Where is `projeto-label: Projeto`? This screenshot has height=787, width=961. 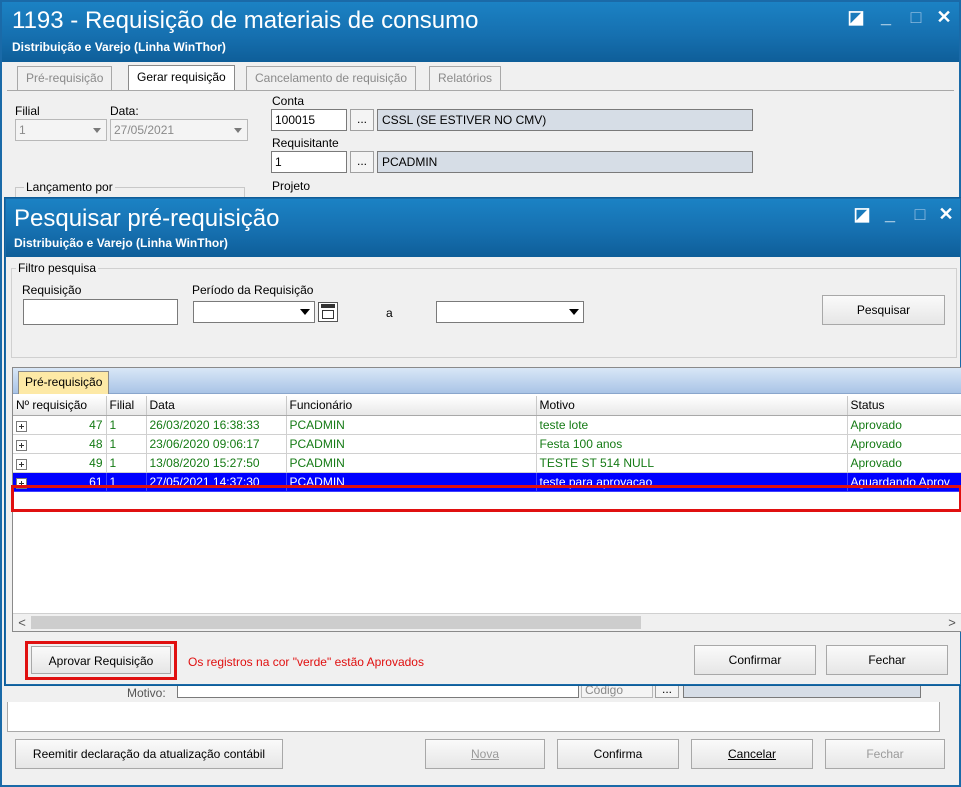 projeto-label: Projeto is located at coordinates (291, 186).